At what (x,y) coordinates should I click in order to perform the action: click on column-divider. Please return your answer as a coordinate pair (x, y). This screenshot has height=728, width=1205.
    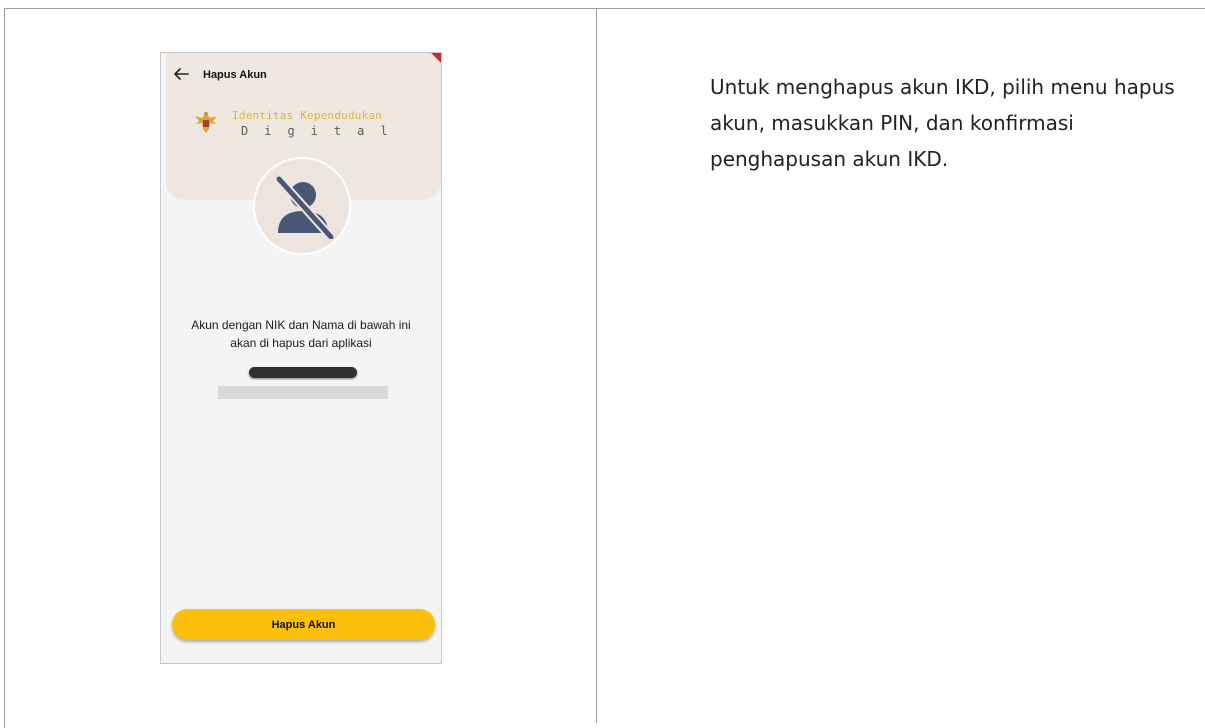
    Looking at the image, I should click on (596, 366).